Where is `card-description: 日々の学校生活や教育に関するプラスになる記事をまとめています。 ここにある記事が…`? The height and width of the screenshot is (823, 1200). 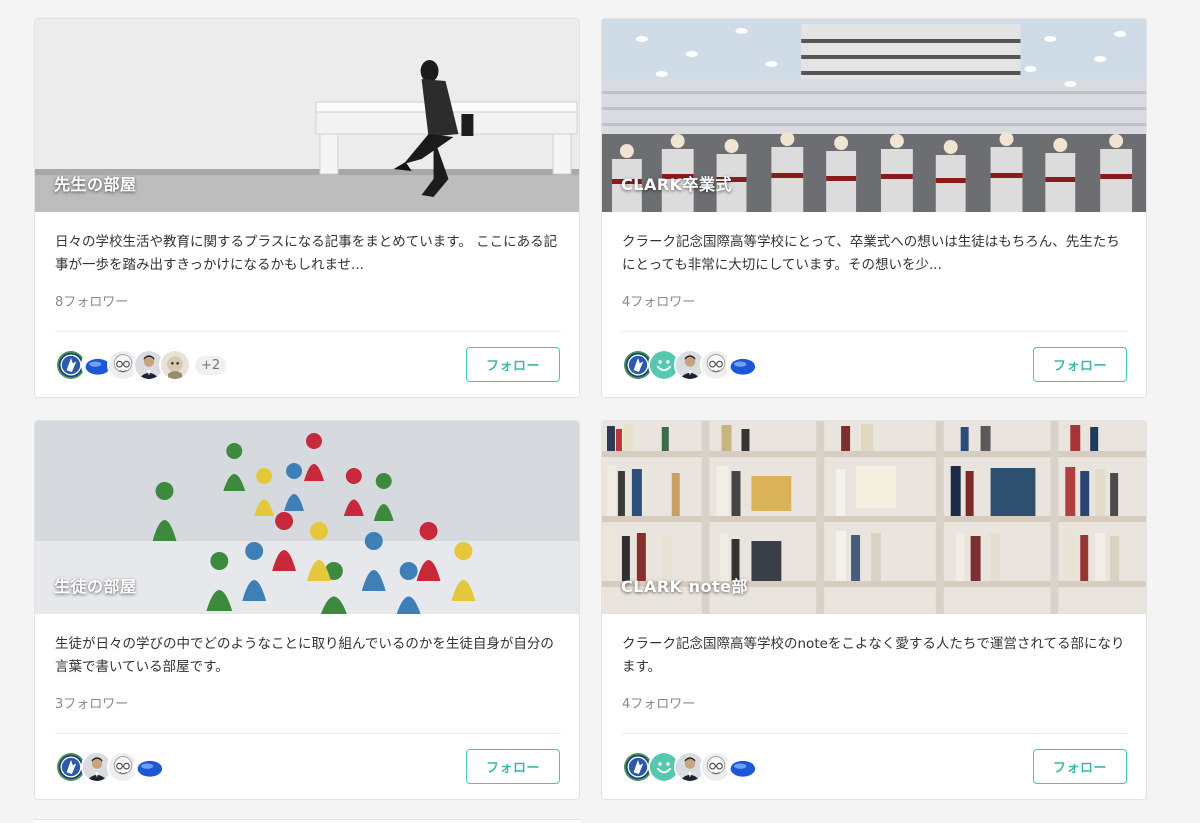 card-description: 日々の学校生活や教育に関するプラスになる記事をまとめています。 ここにある記事が… is located at coordinates (306, 253).